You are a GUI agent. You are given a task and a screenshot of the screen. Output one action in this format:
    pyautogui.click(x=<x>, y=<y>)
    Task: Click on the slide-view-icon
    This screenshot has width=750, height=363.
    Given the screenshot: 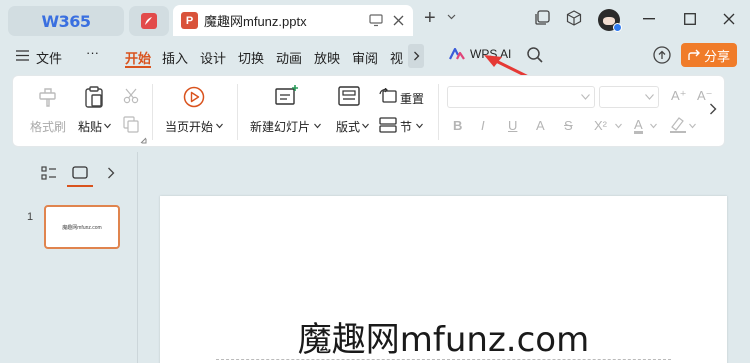 What is the action you would take?
    pyautogui.click(x=80, y=172)
    